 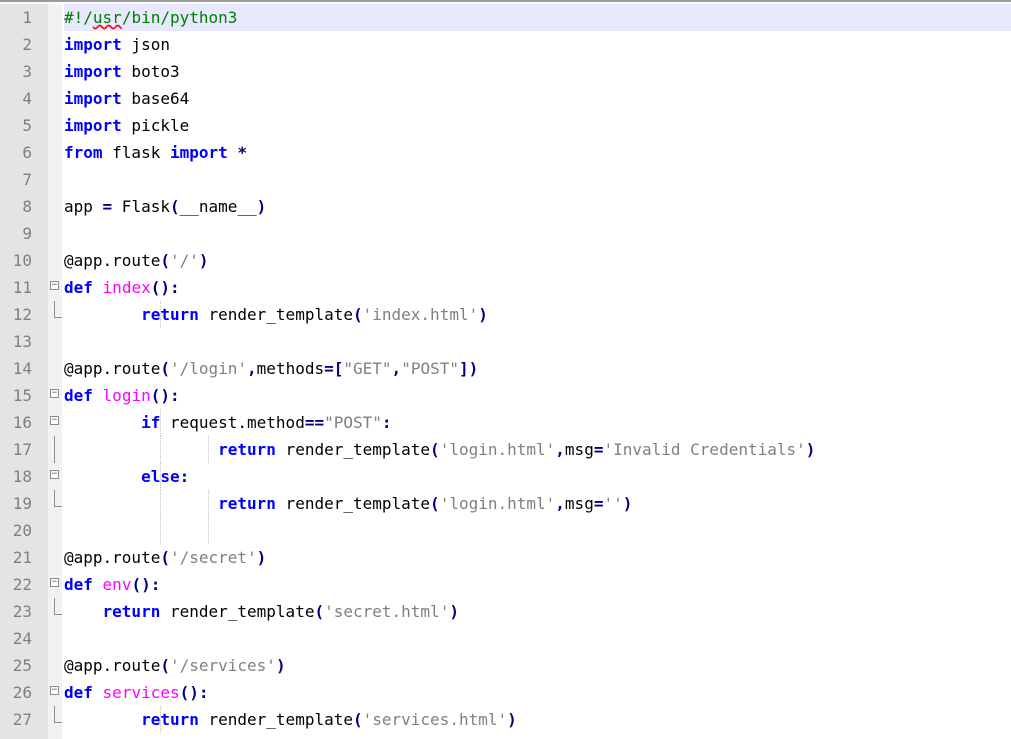 I want to click on code-text: if request.method=="POST":, so click(x=228, y=422).